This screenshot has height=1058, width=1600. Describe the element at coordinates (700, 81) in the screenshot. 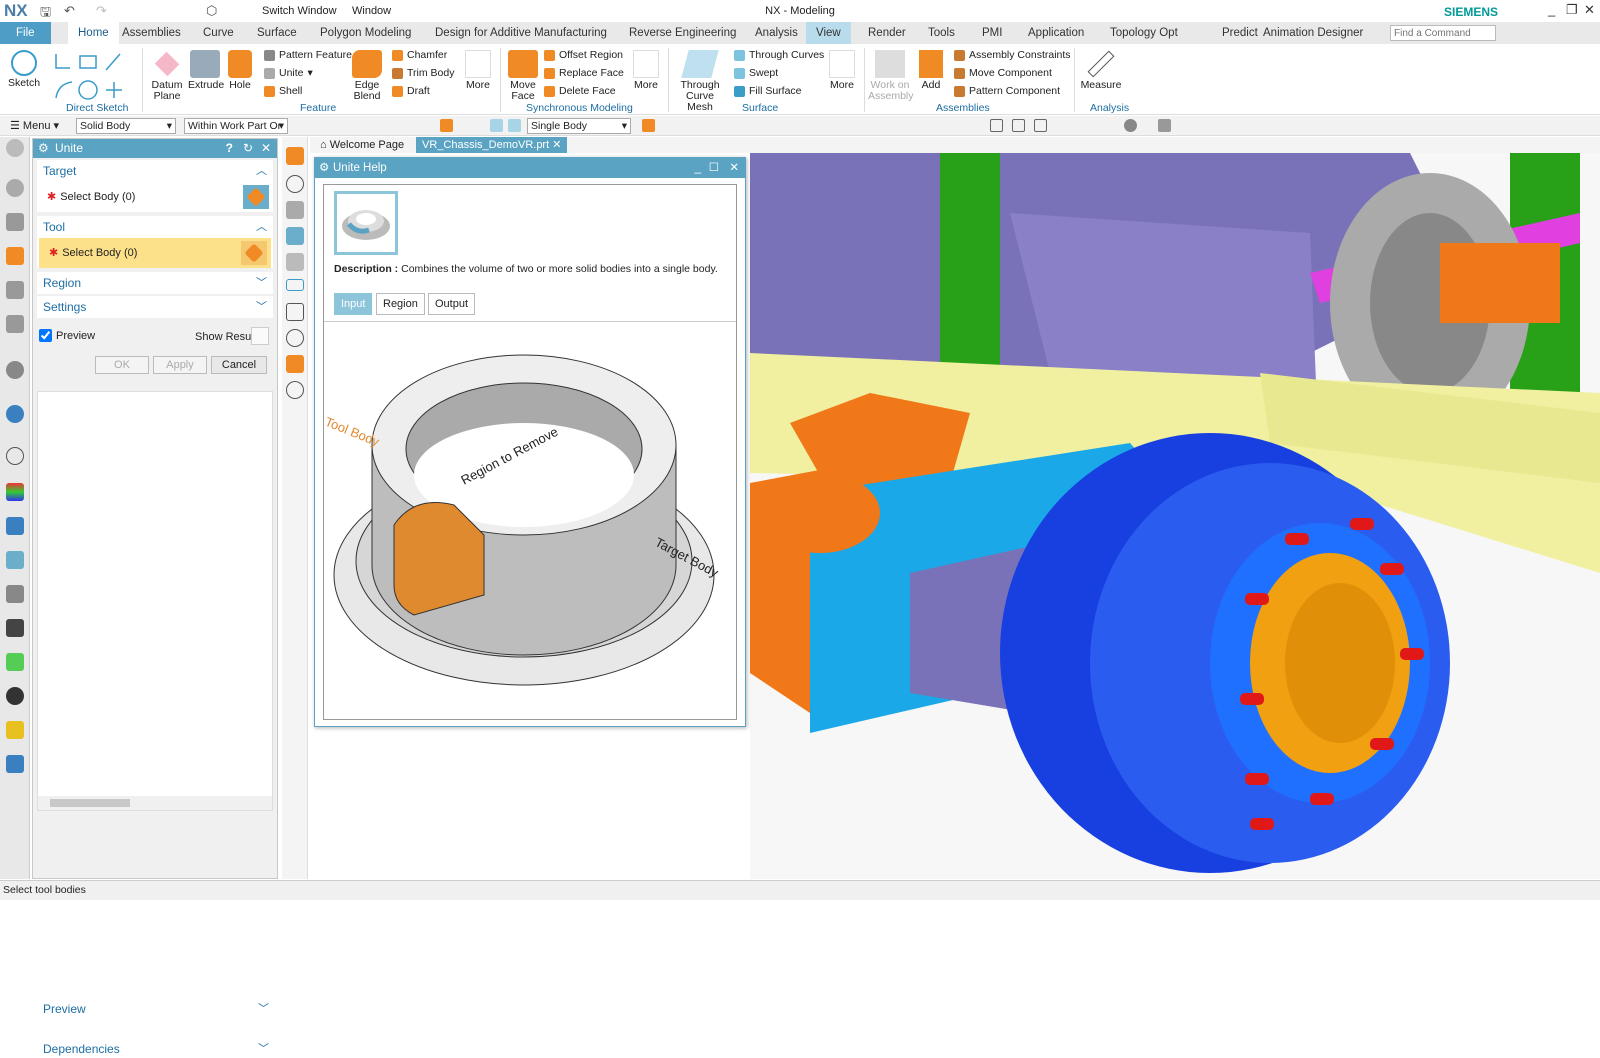

I see `through-curve-mesh-button: Through Curve Mesh` at that location.